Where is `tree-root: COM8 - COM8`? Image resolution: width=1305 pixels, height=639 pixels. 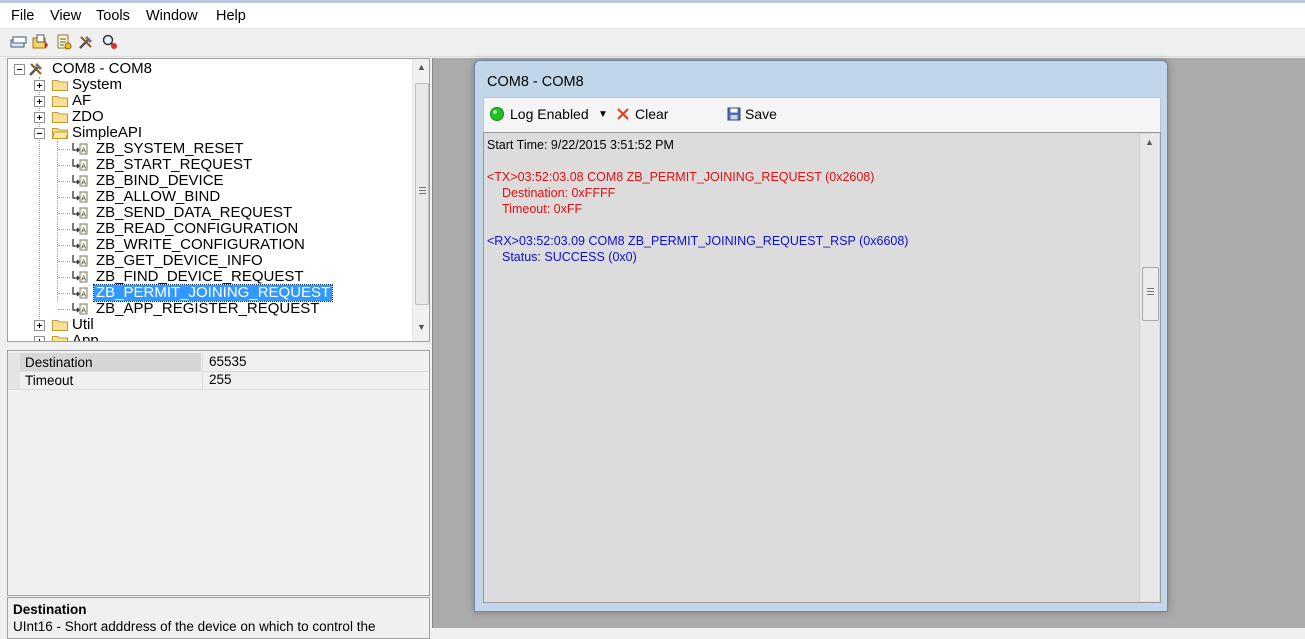 tree-root: COM8 - COM8 is located at coordinates (214, 69).